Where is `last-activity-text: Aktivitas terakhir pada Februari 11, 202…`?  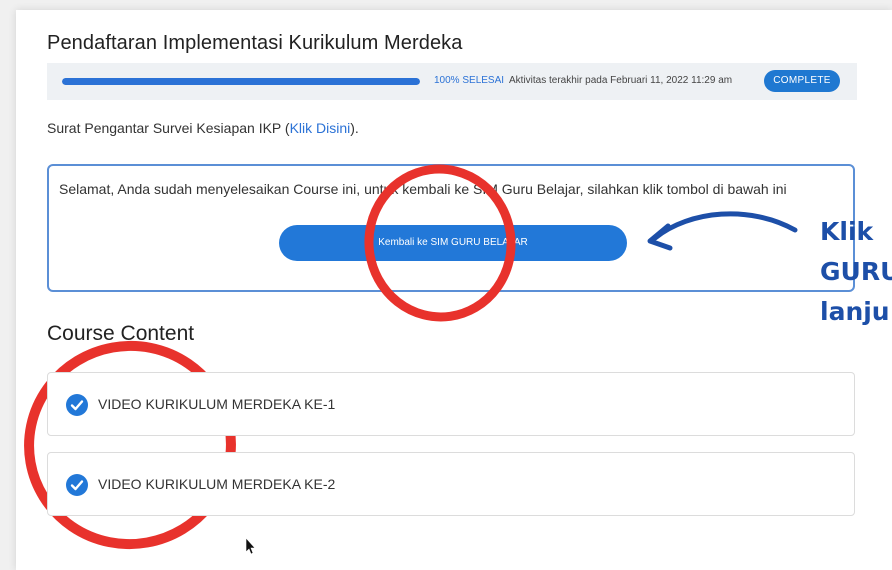
last-activity-text: Aktivitas terakhir pada Februari 11, 202… is located at coordinates (621, 80).